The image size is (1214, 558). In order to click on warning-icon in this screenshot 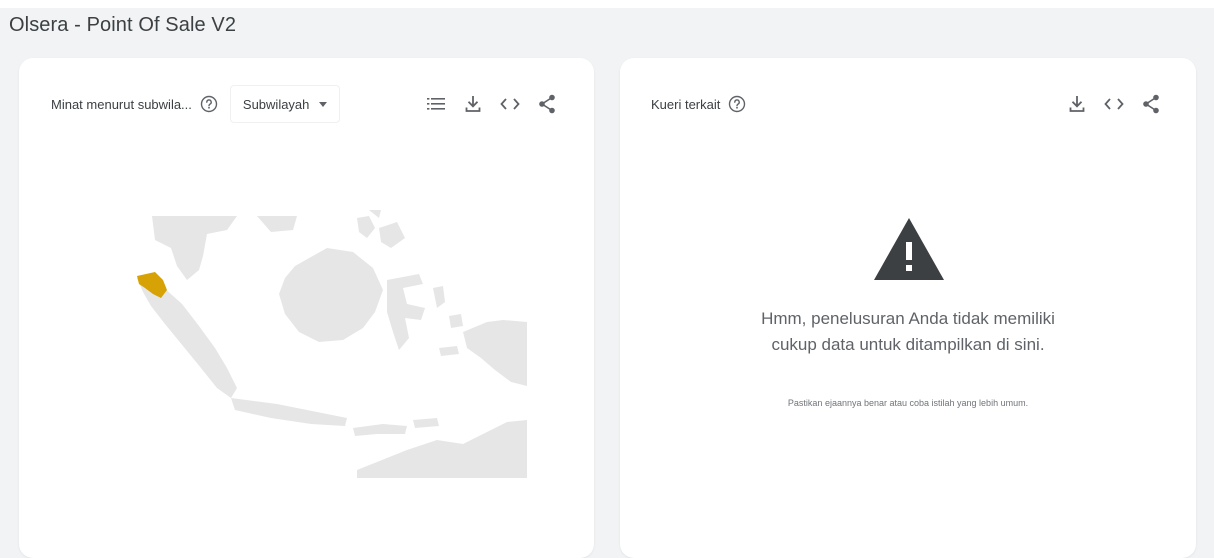, I will do `click(909, 249)`.